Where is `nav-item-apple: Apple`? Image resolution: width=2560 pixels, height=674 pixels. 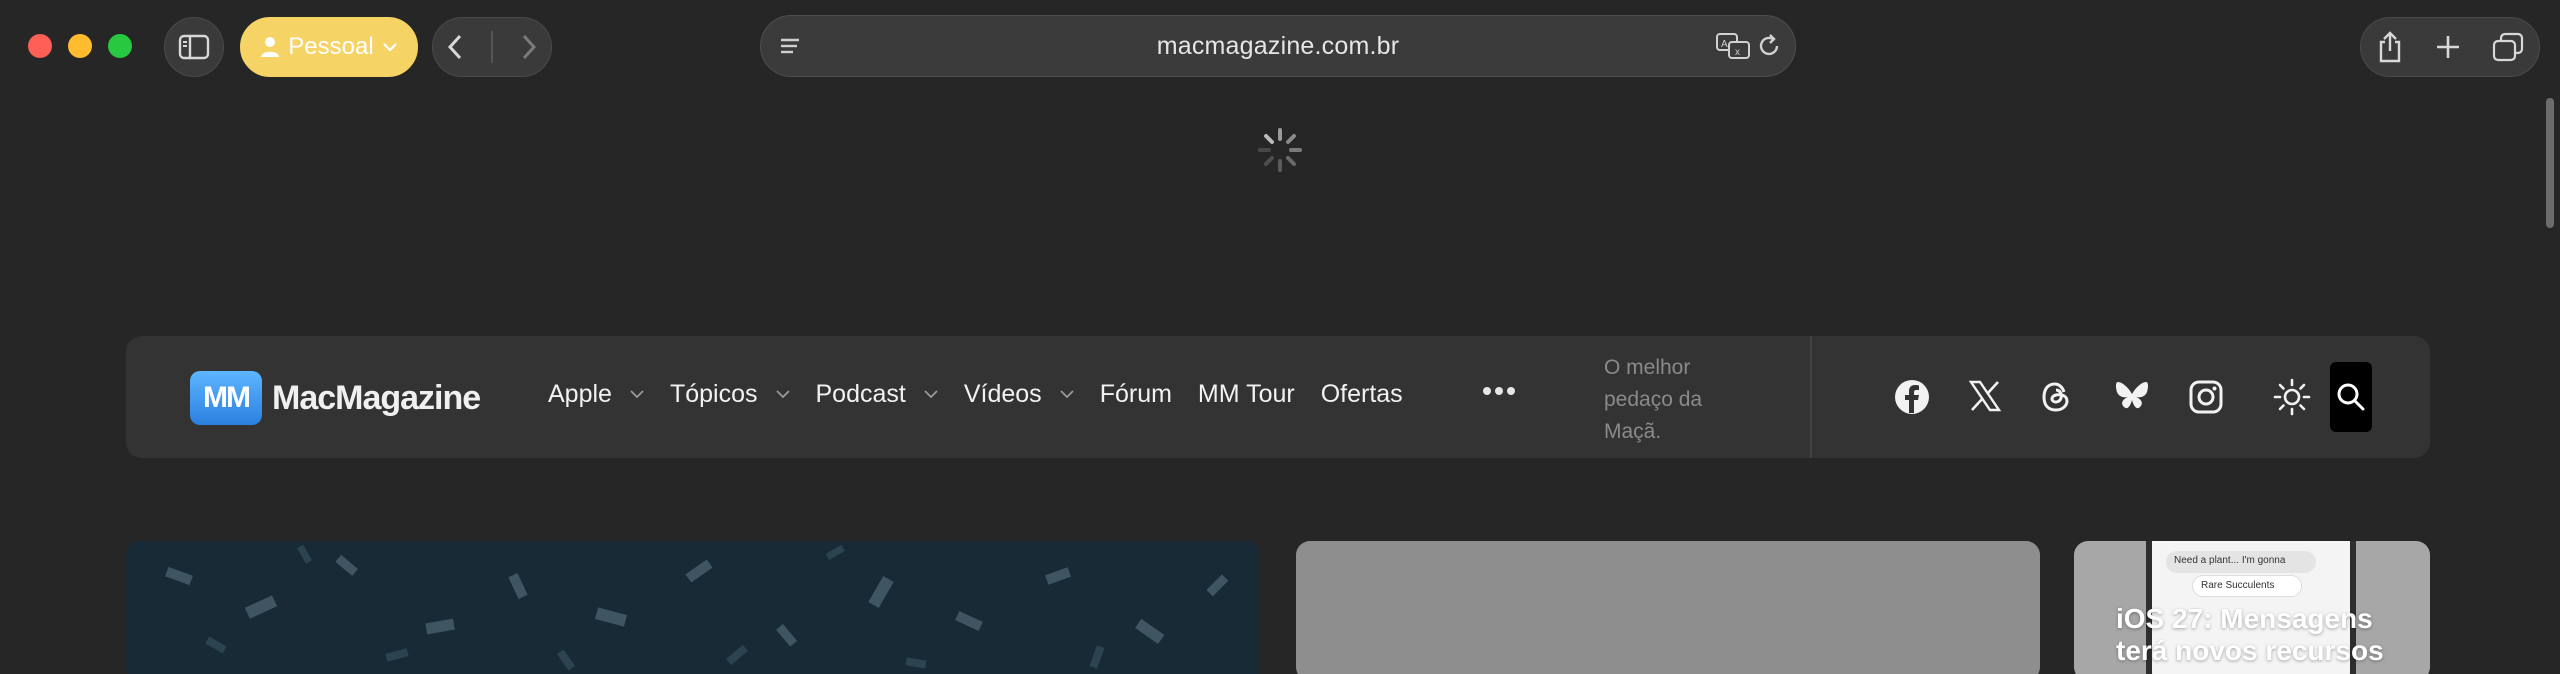 nav-item-apple: Apple is located at coordinates (596, 394).